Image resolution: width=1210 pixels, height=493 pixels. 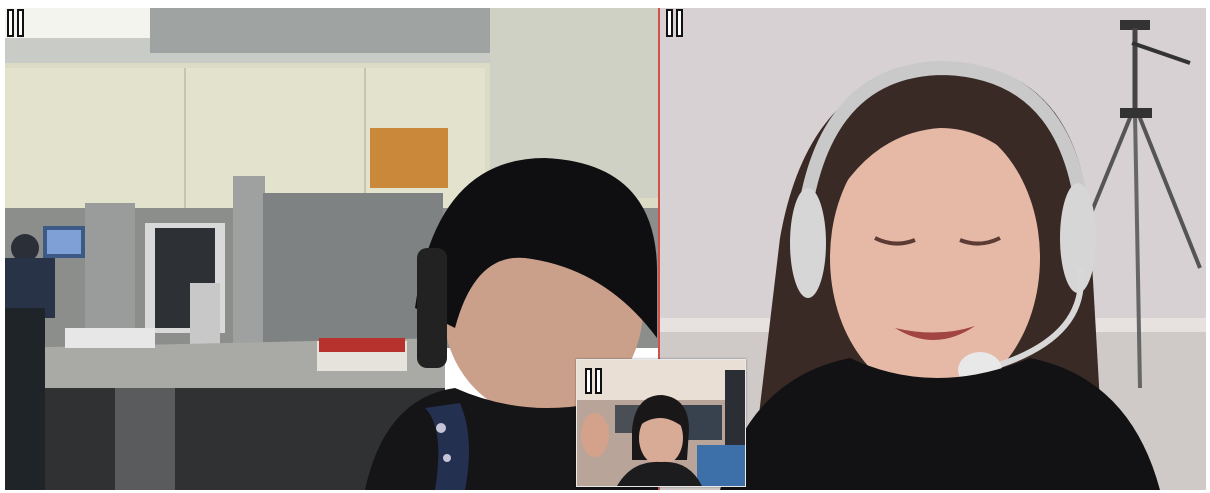 What do you see at coordinates (661, 423) in the screenshot?
I see `webcam-scene-self` at bounding box center [661, 423].